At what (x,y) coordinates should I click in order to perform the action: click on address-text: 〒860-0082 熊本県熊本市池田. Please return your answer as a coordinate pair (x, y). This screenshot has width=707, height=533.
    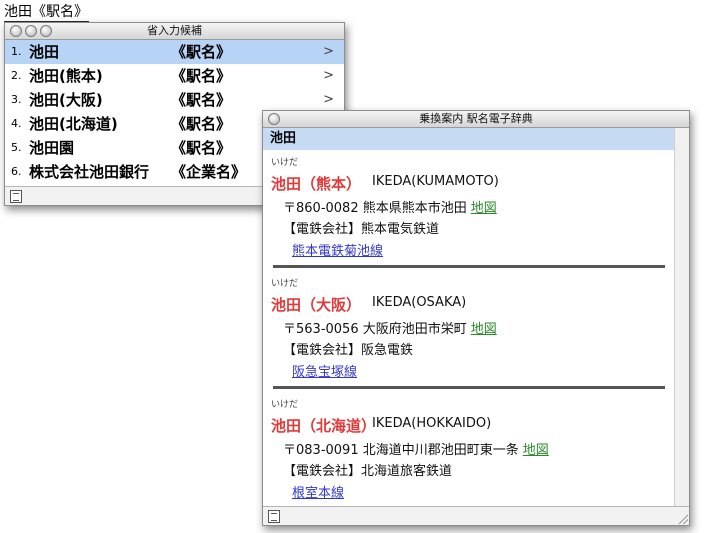
    Looking at the image, I should click on (375, 208).